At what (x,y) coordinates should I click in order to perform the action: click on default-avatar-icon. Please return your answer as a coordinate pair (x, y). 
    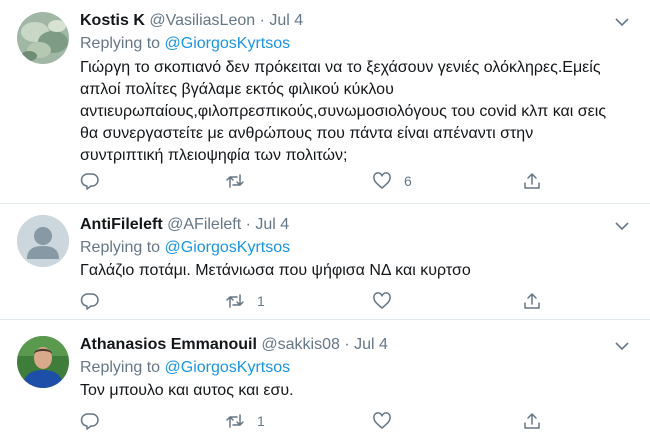
    Looking at the image, I should click on (43, 241).